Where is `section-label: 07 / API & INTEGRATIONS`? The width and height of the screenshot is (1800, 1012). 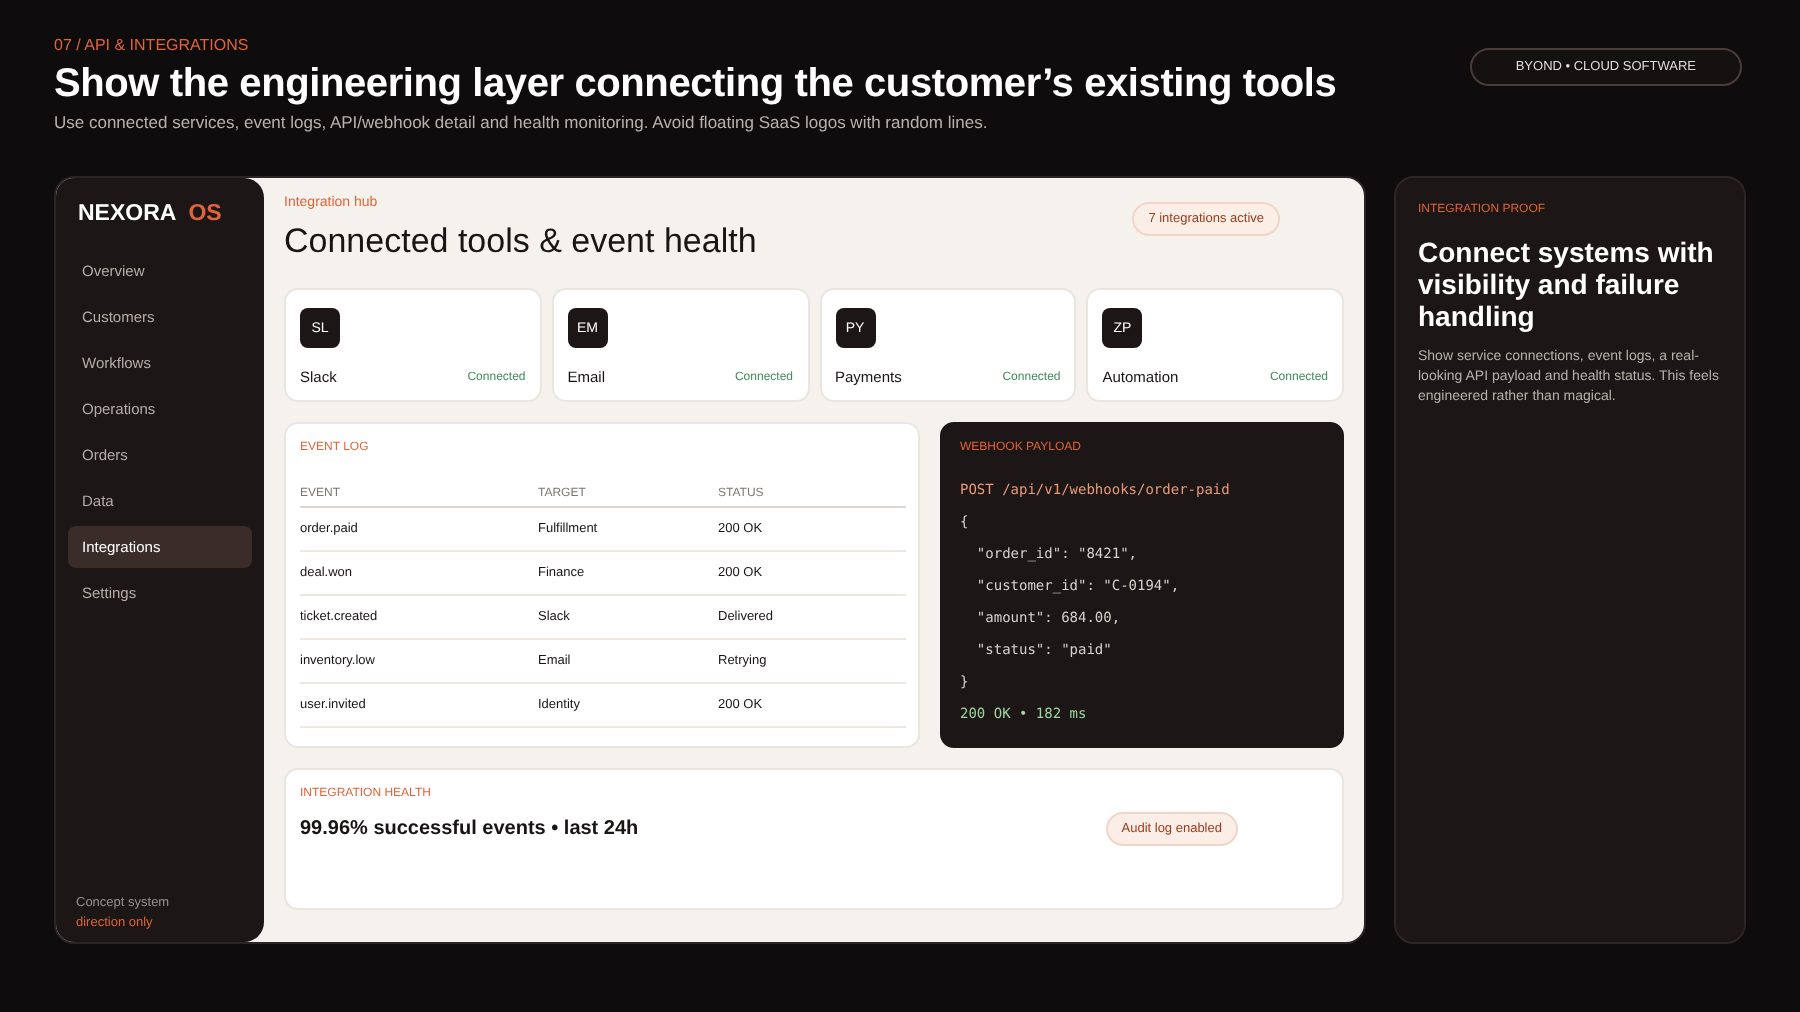 section-label: 07 / API & INTEGRATIONS is located at coordinates (152, 45).